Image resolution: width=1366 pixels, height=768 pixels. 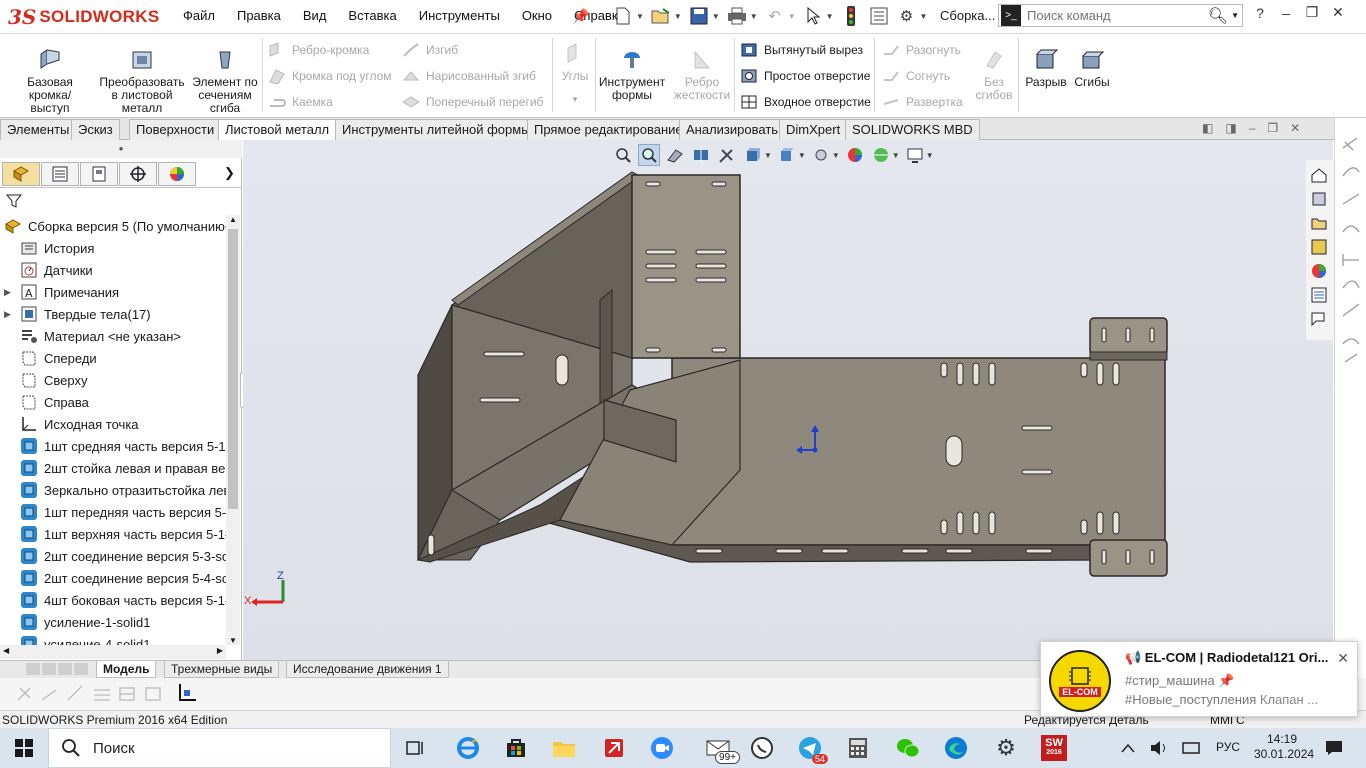 I want to click on tree-item: 1шт средняя часть версия 5-1-so, so click(x=113, y=446).